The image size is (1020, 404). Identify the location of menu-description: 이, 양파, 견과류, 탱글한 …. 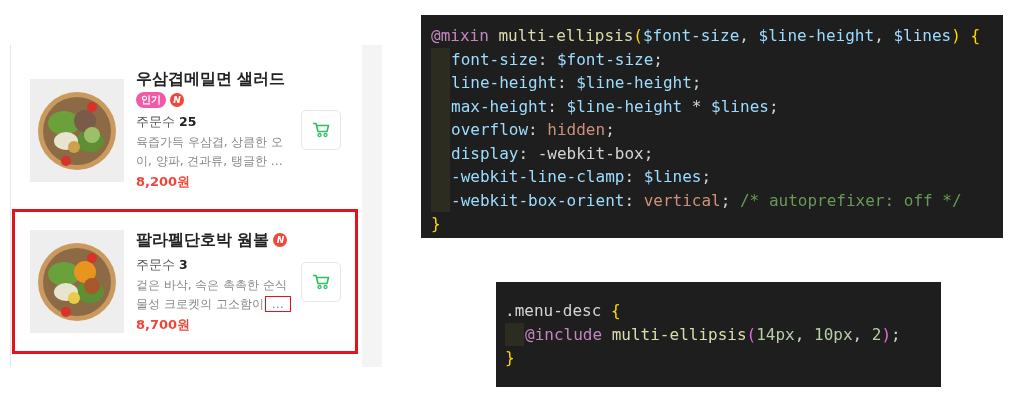
(209, 161).